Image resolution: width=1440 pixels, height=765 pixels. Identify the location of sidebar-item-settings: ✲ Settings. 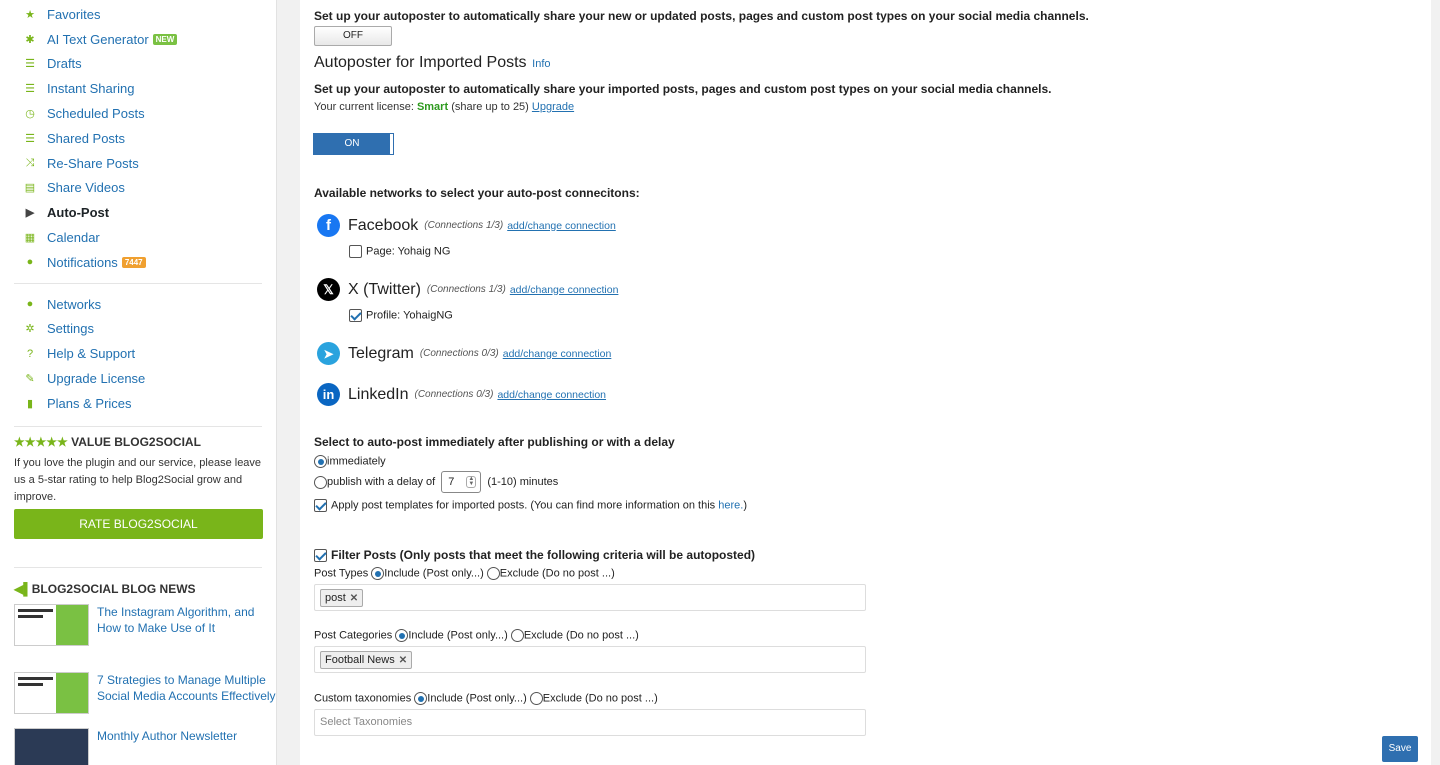
(149, 329).